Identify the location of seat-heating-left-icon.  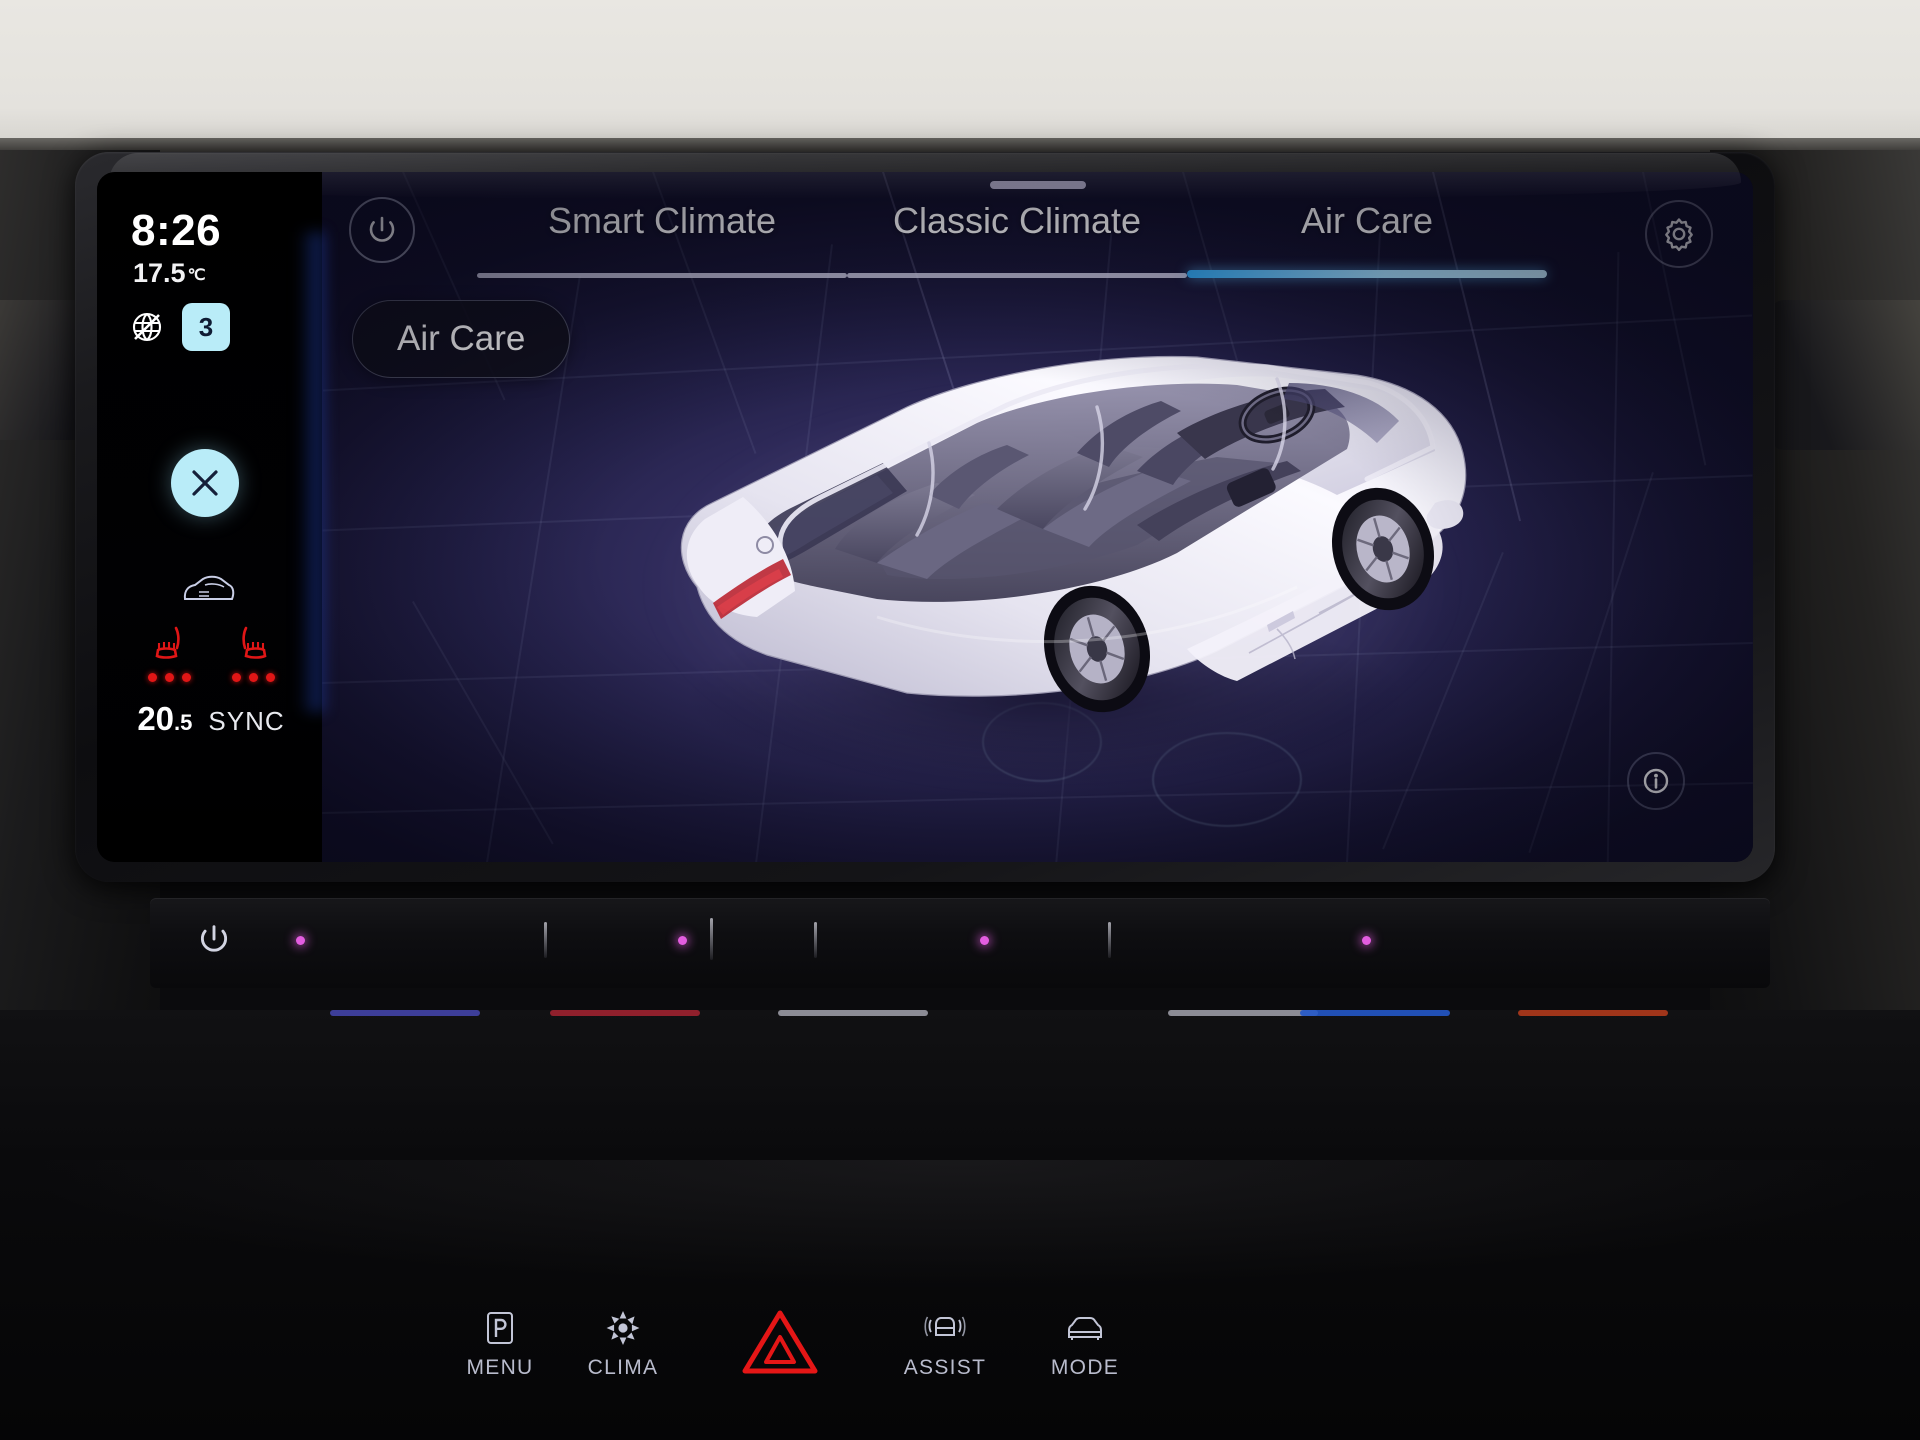
(167, 642).